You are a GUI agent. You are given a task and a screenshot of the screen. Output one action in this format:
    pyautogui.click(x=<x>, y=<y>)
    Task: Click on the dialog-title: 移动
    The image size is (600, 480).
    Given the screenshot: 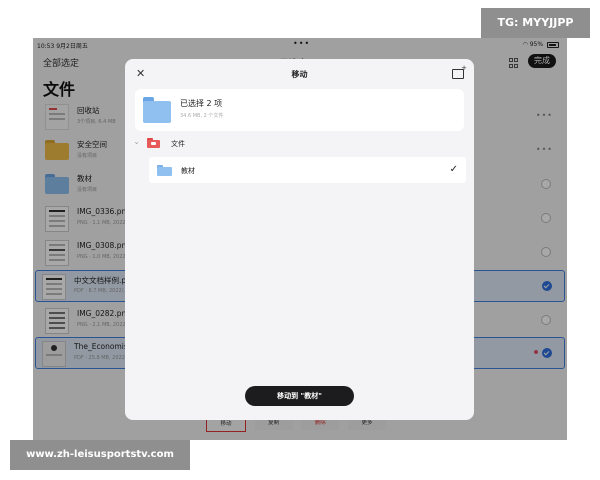 What is the action you would take?
    pyautogui.click(x=299, y=74)
    